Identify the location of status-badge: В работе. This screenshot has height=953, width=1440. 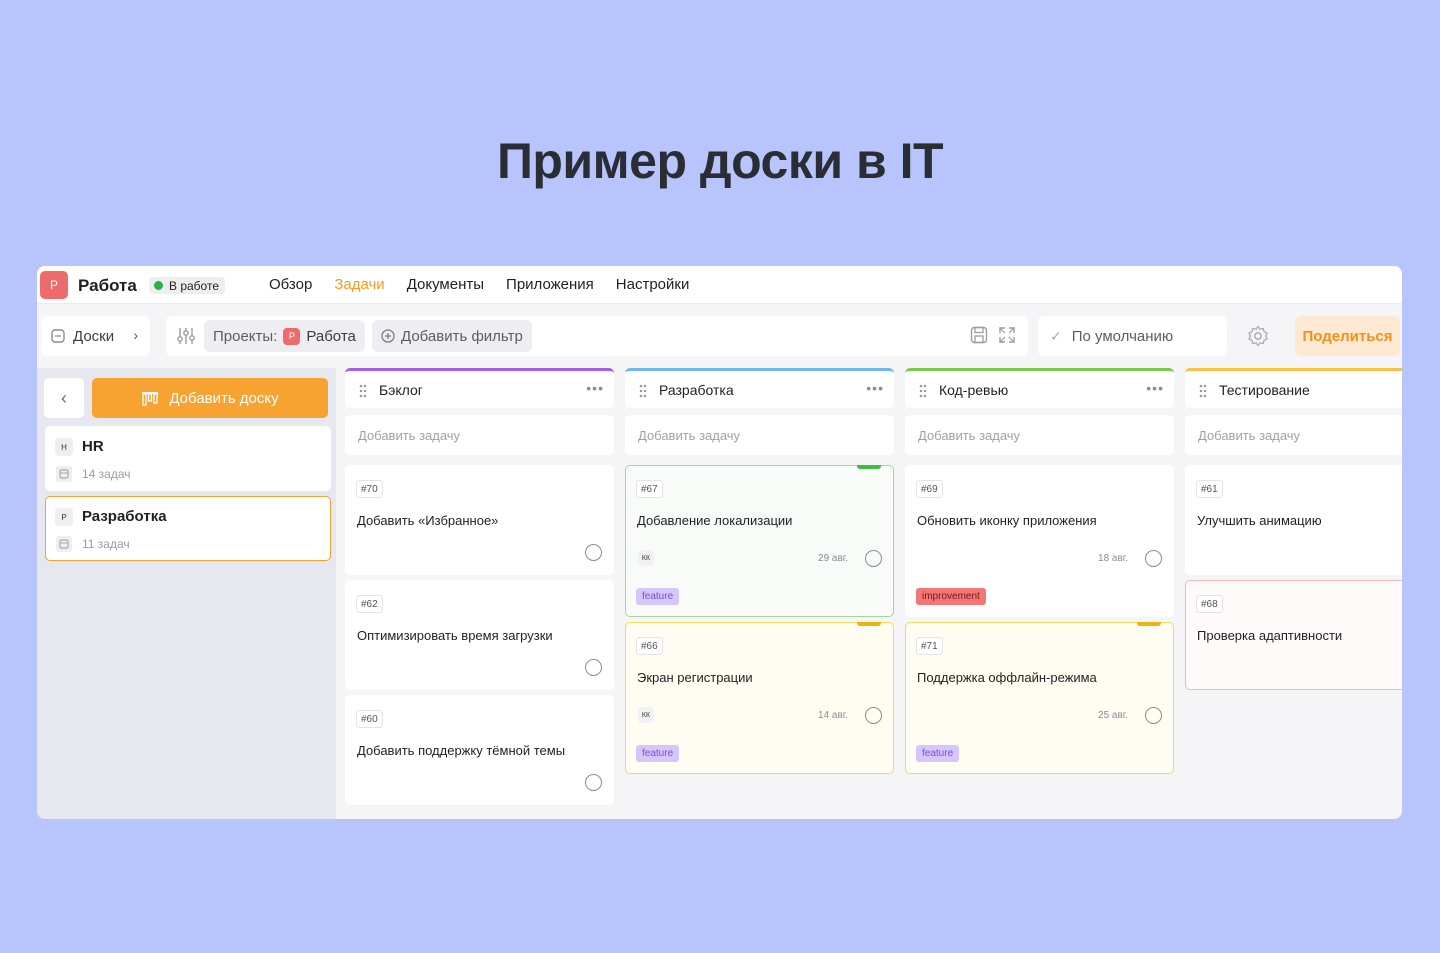
(187, 285).